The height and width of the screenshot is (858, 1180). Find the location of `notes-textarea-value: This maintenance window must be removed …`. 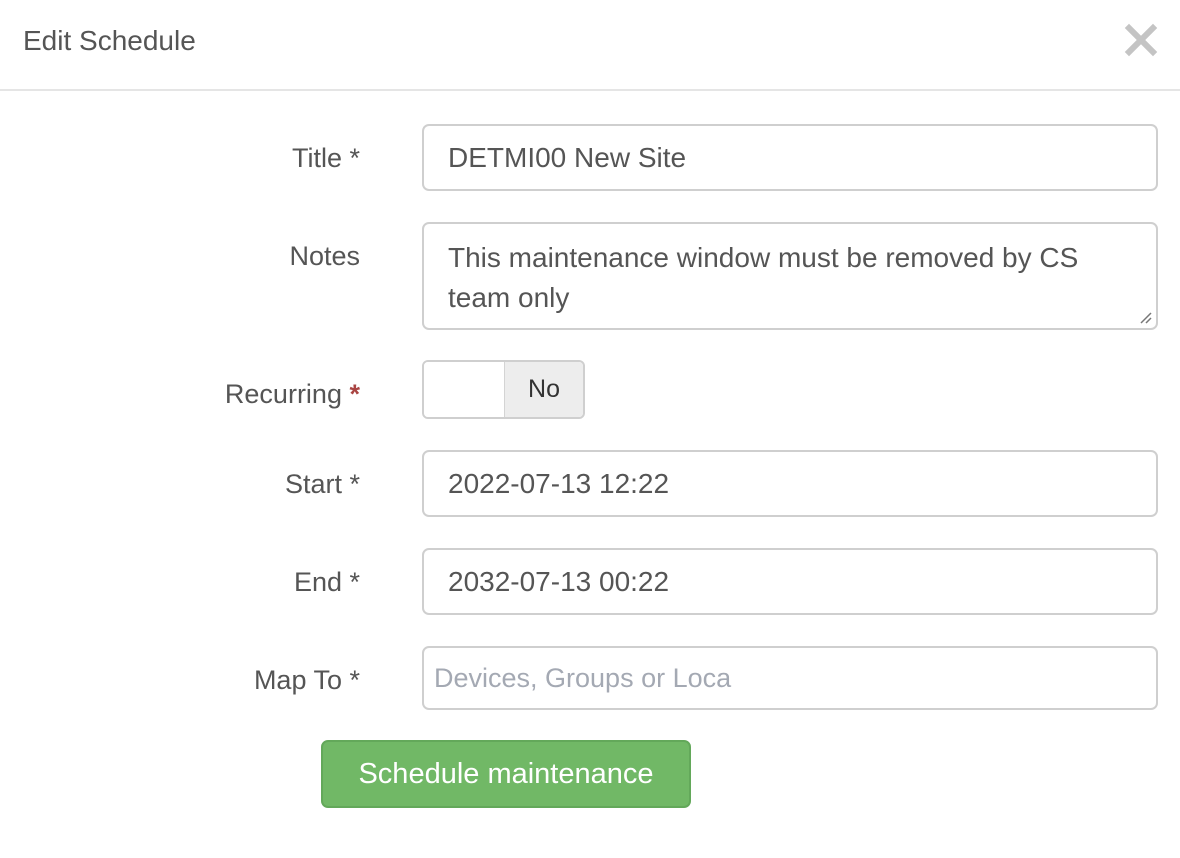

notes-textarea-value: This maintenance window must be removed … is located at coordinates (763, 277).